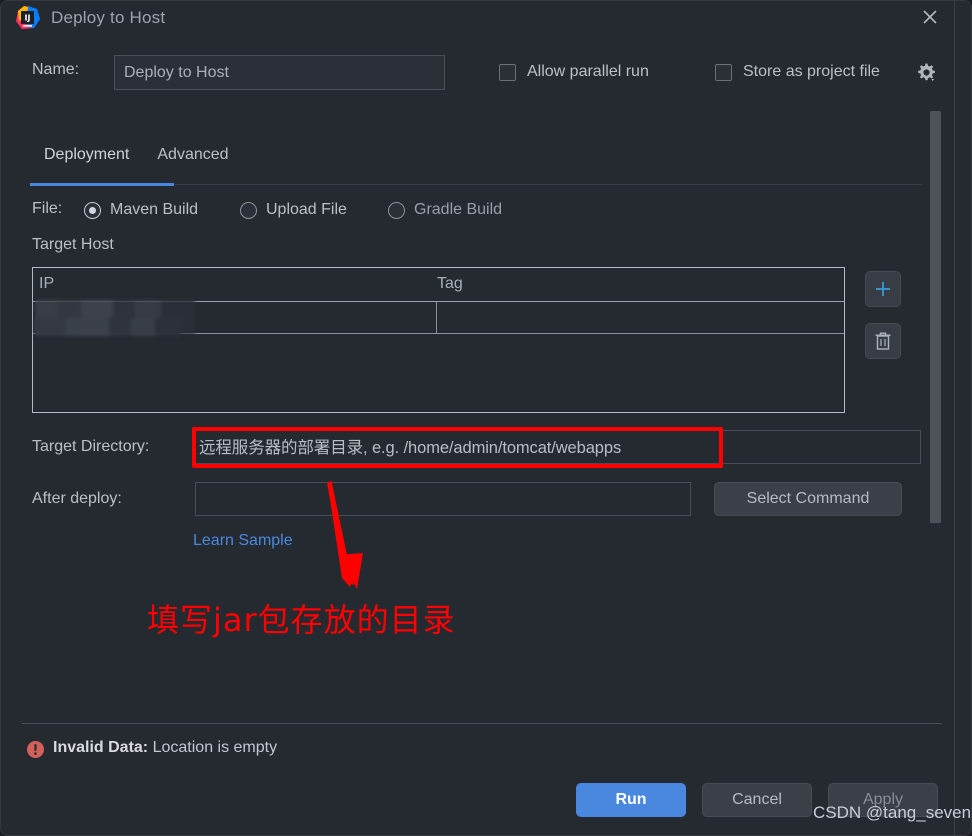 Image resolution: width=972 pixels, height=836 pixels. I want to click on trash-icon, so click(883, 341).